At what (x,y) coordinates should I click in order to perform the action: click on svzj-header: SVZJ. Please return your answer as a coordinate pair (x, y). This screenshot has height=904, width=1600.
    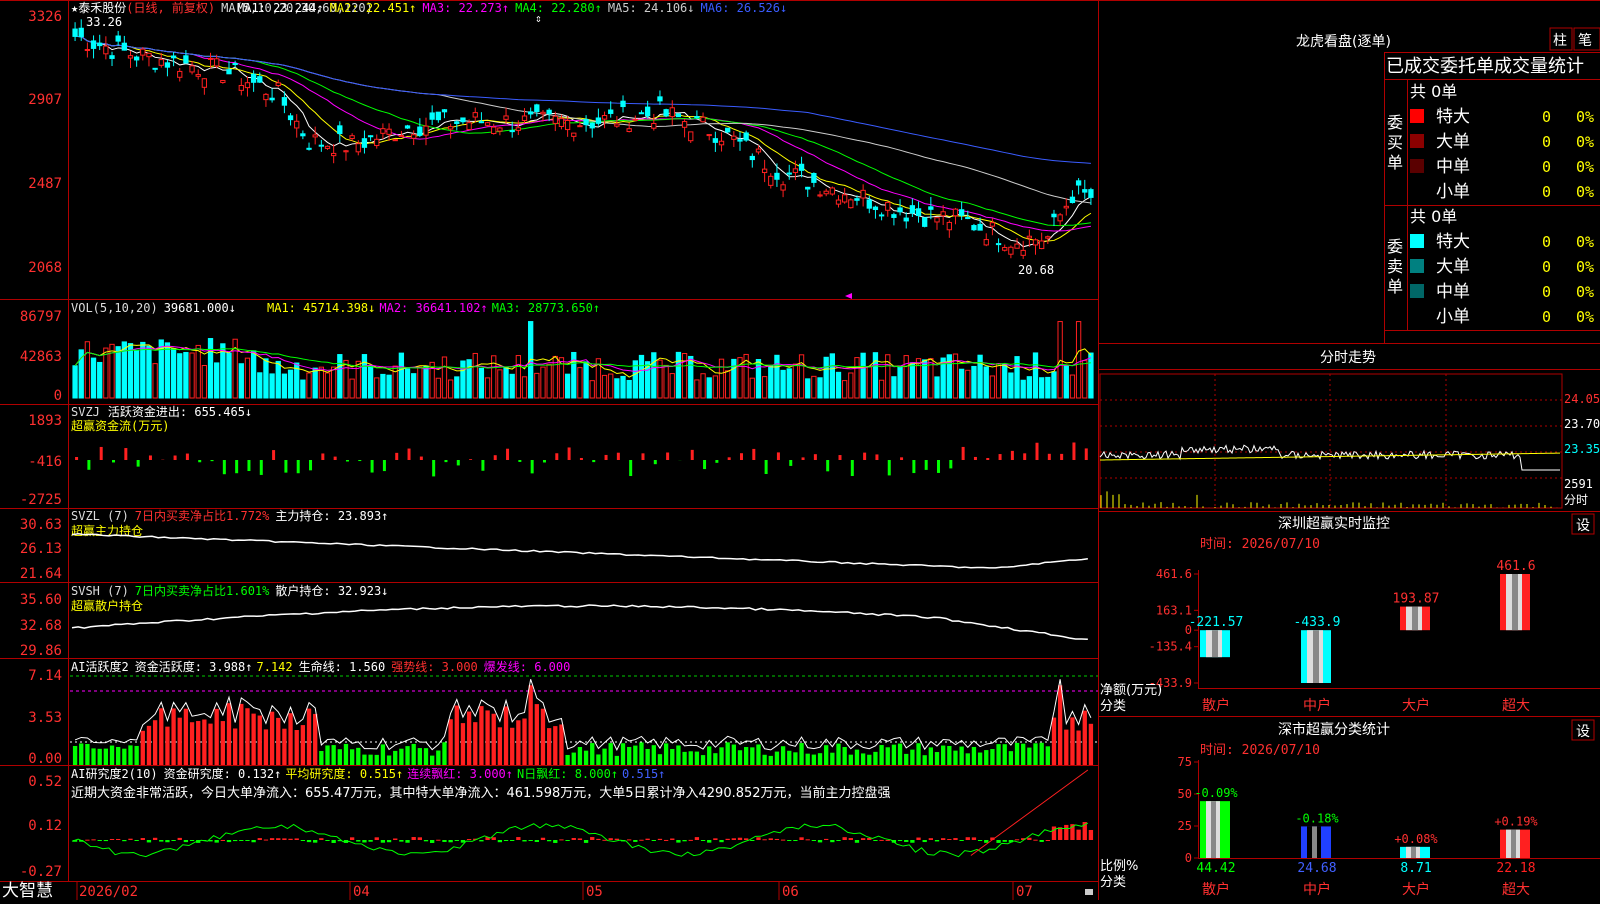
    Looking at the image, I should click on (85, 412).